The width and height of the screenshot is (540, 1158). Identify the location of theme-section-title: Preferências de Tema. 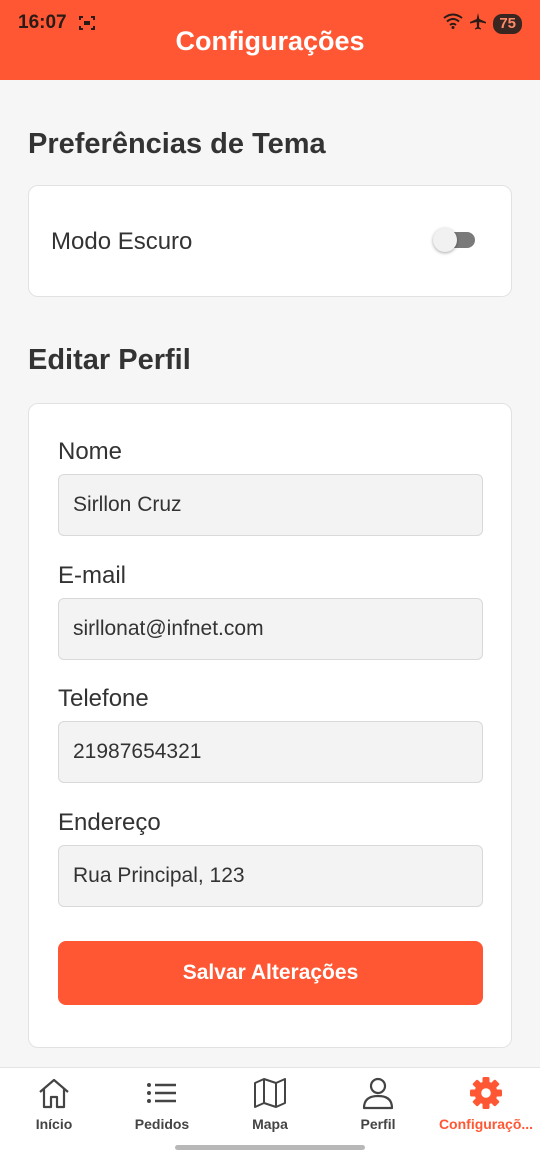
(177, 144).